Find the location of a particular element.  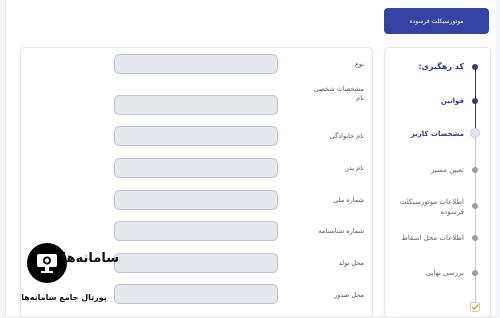

service-badge: موتورسیکلت فرسوده is located at coordinates (436, 21).